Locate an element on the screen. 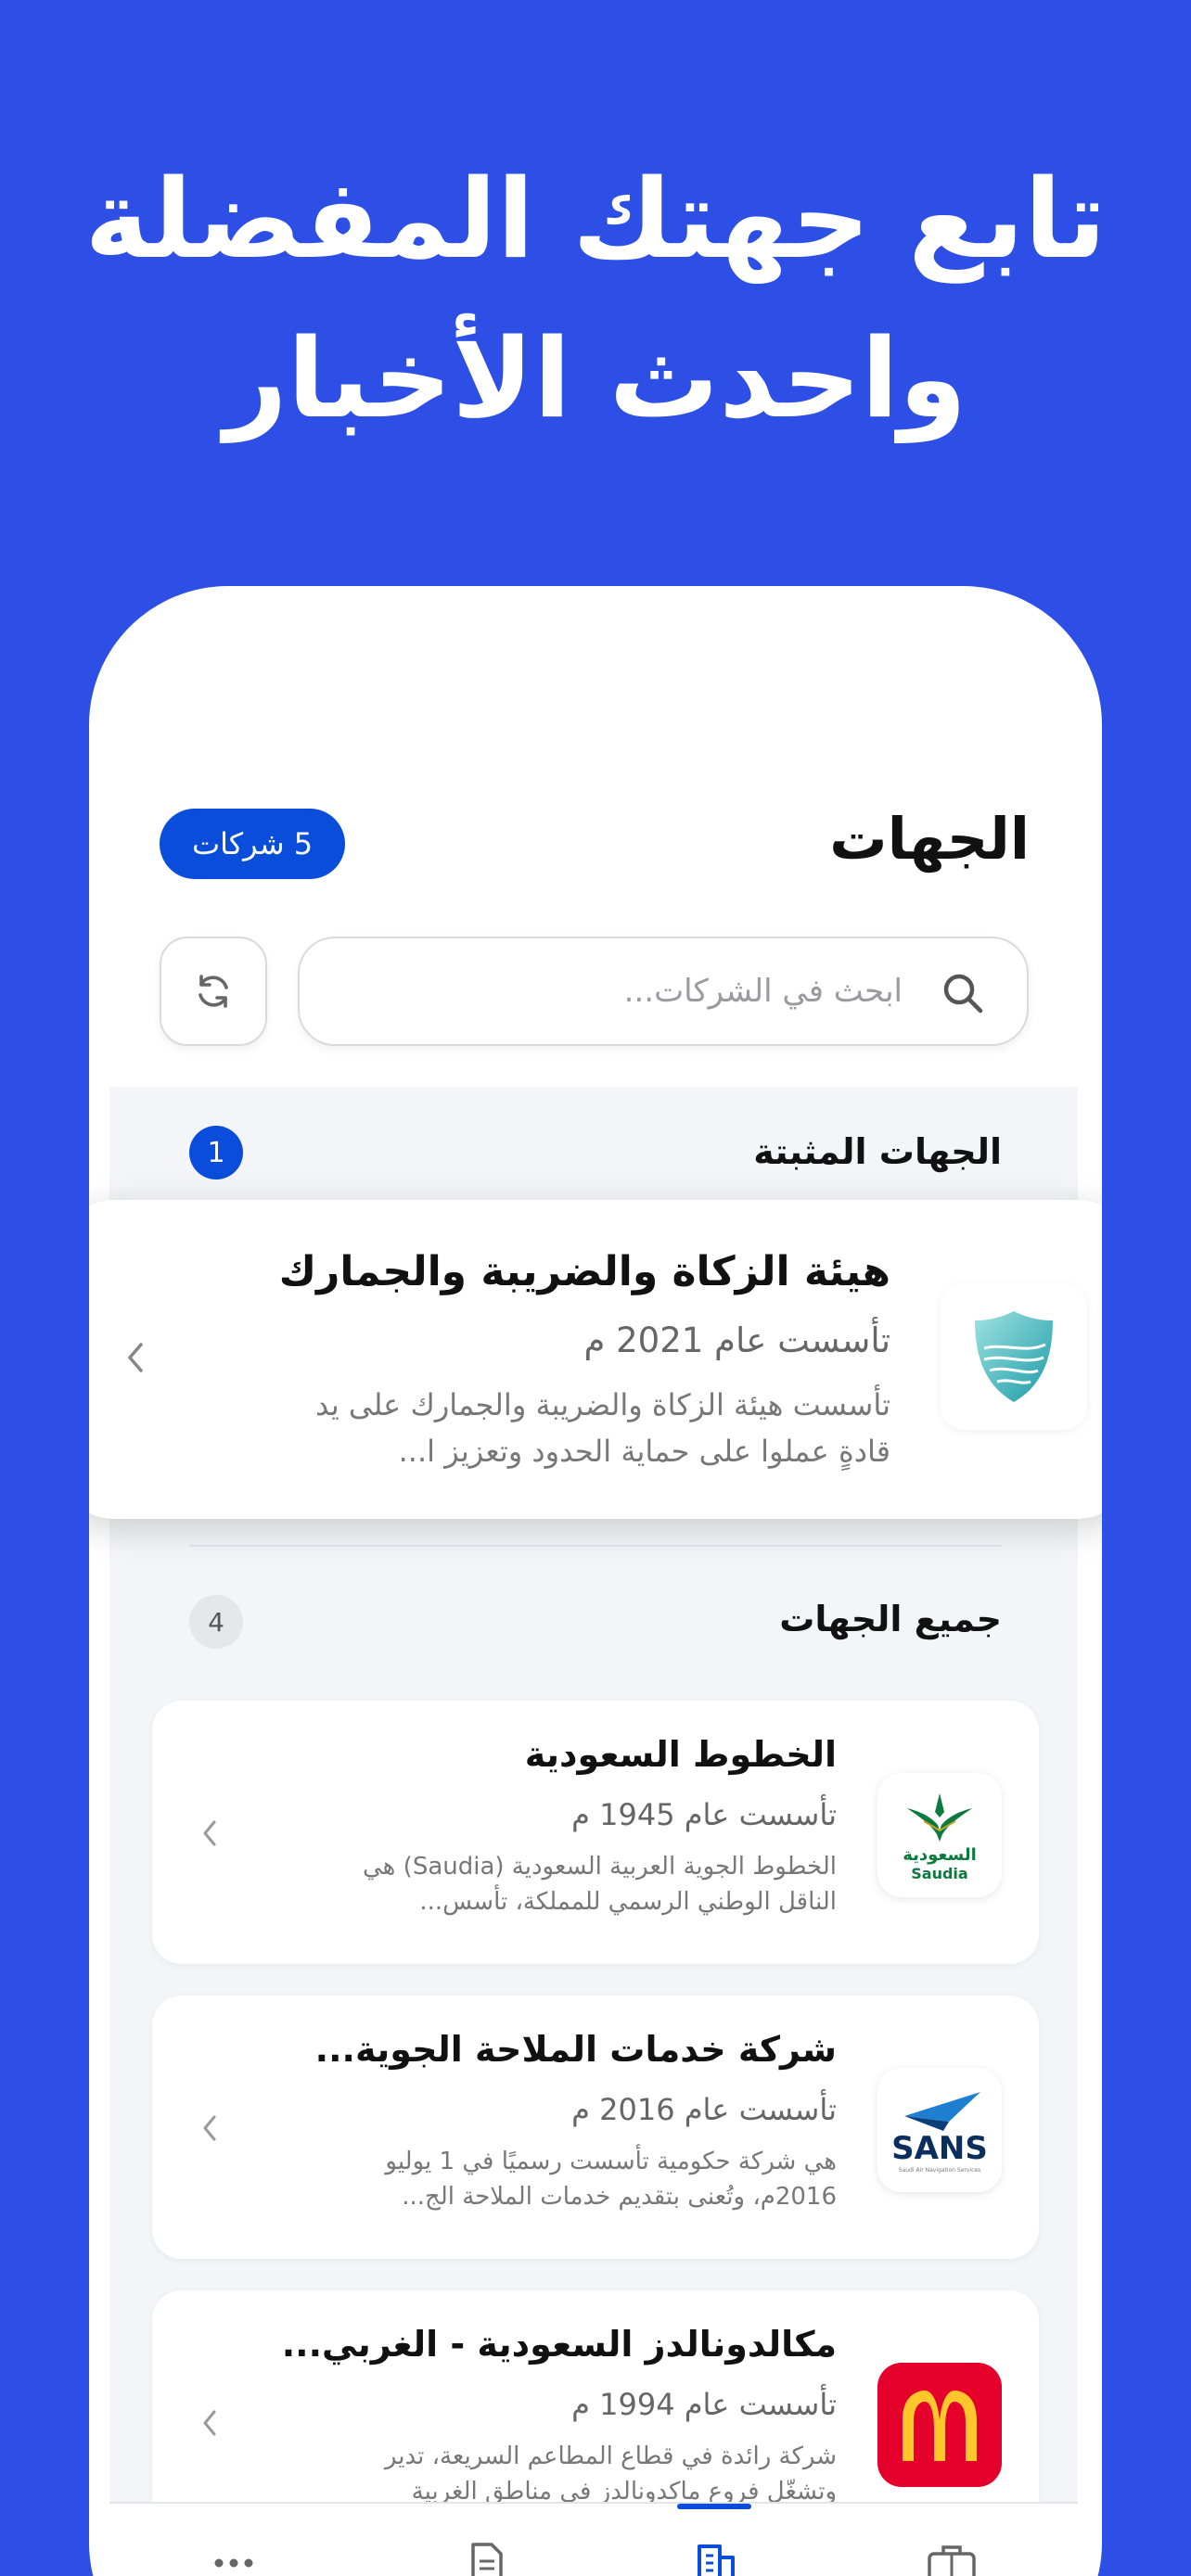 The width and height of the screenshot is (1191, 2576). pinned-section-title: الجهات المثبتة is located at coordinates (877, 1151).